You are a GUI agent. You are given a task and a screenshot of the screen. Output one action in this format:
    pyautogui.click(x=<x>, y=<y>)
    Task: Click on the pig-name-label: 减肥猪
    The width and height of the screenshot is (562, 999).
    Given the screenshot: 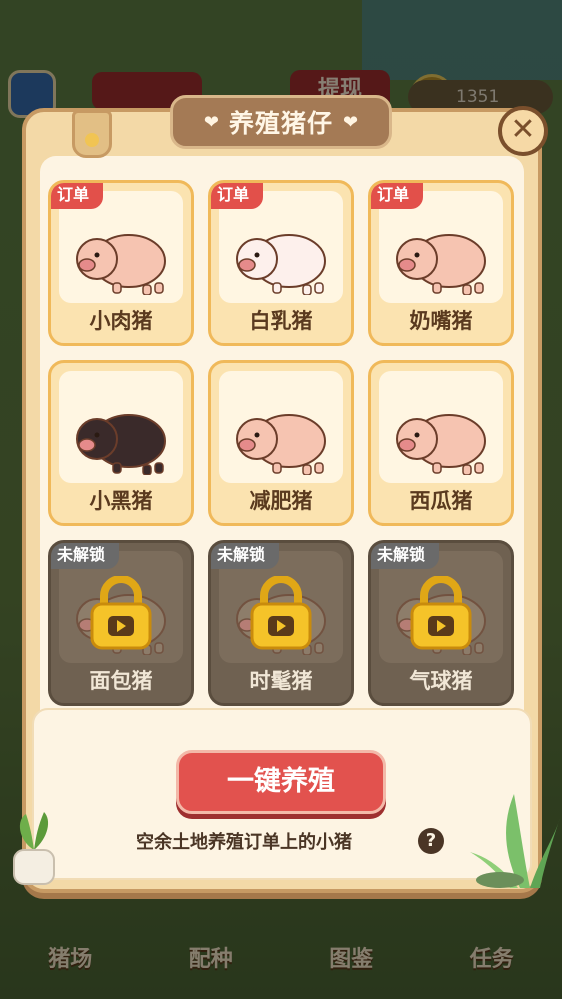 What is the action you would take?
    pyautogui.click(x=281, y=501)
    